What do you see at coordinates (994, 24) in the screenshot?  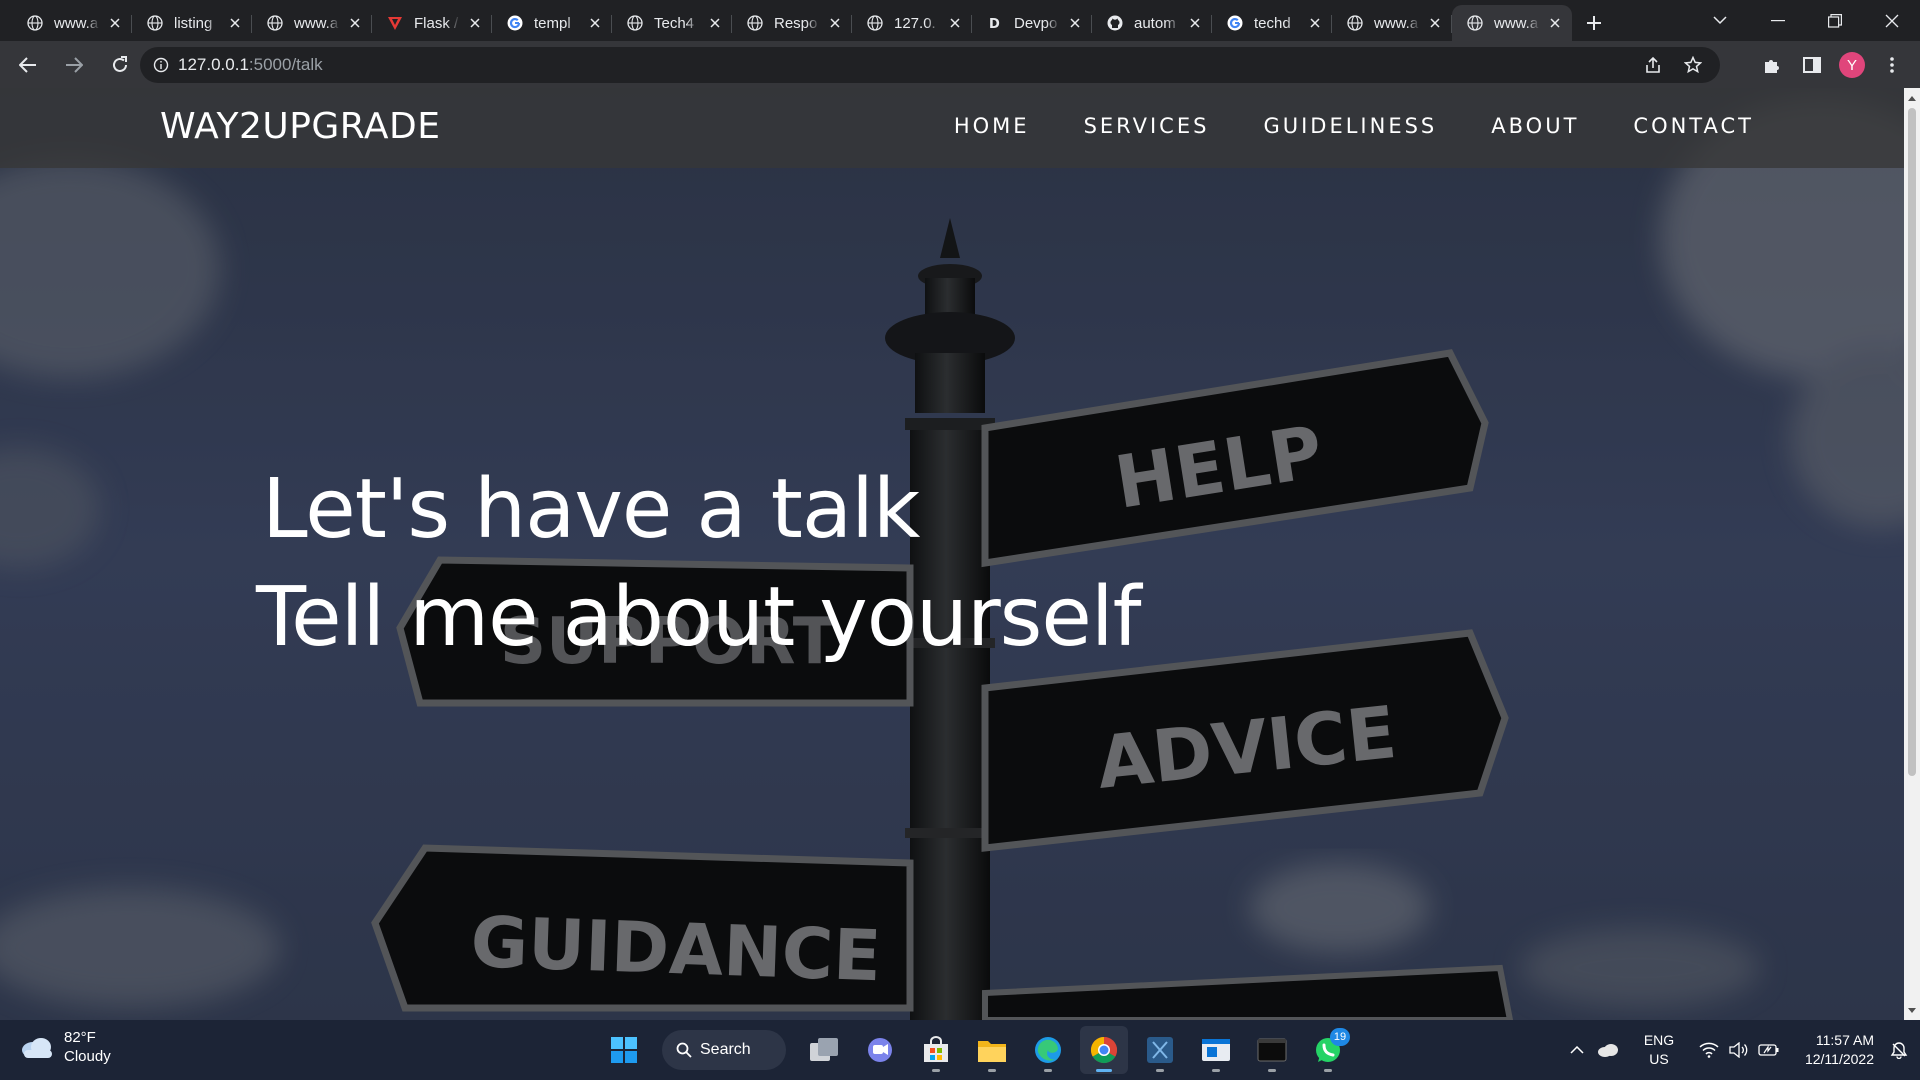 I see `svg-text: D` at bounding box center [994, 24].